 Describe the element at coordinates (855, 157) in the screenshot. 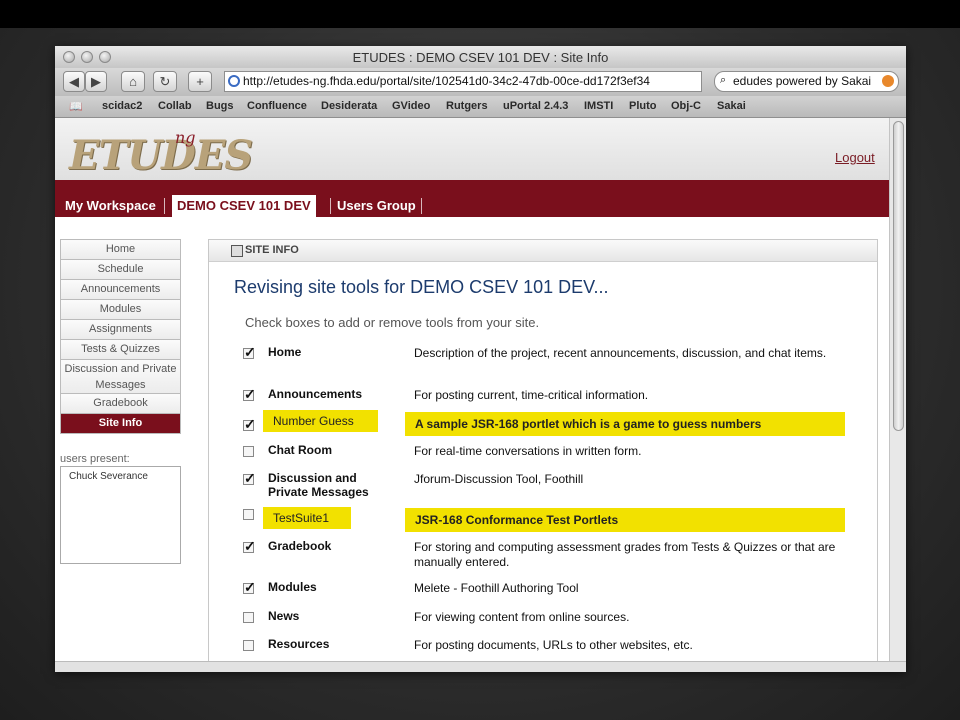

I see `logout-link: Logout` at that location.